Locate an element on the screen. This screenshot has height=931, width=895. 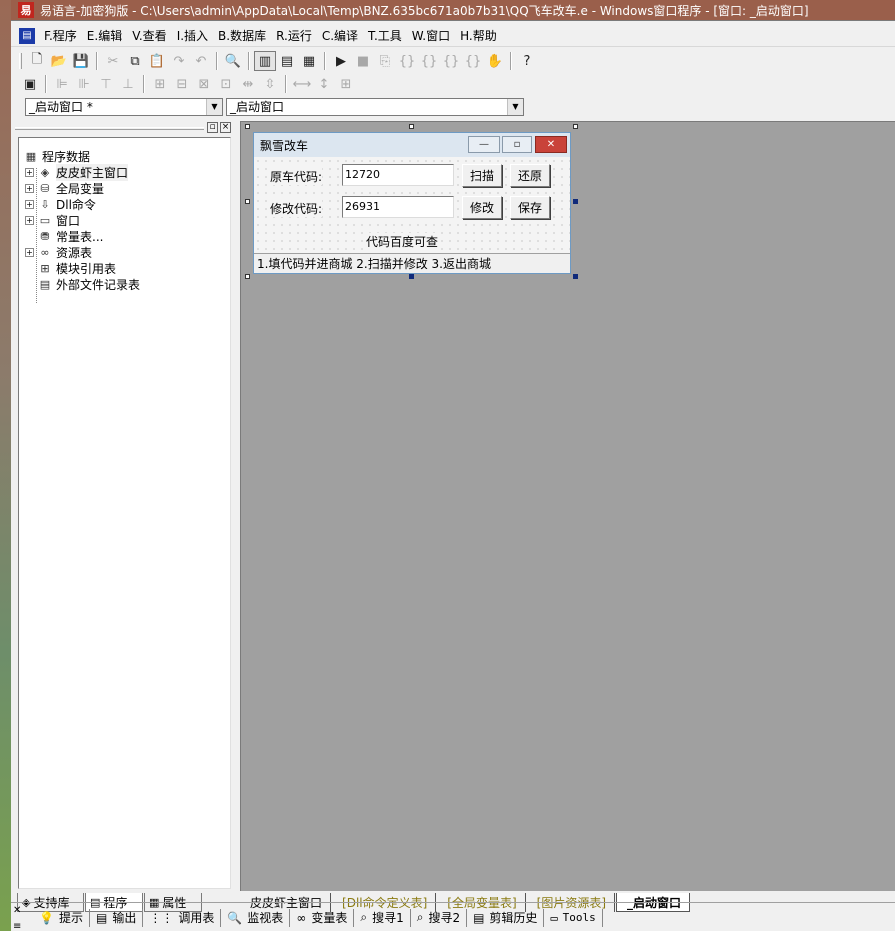
step-out-icon: {} is located at coordinates (451, 61).